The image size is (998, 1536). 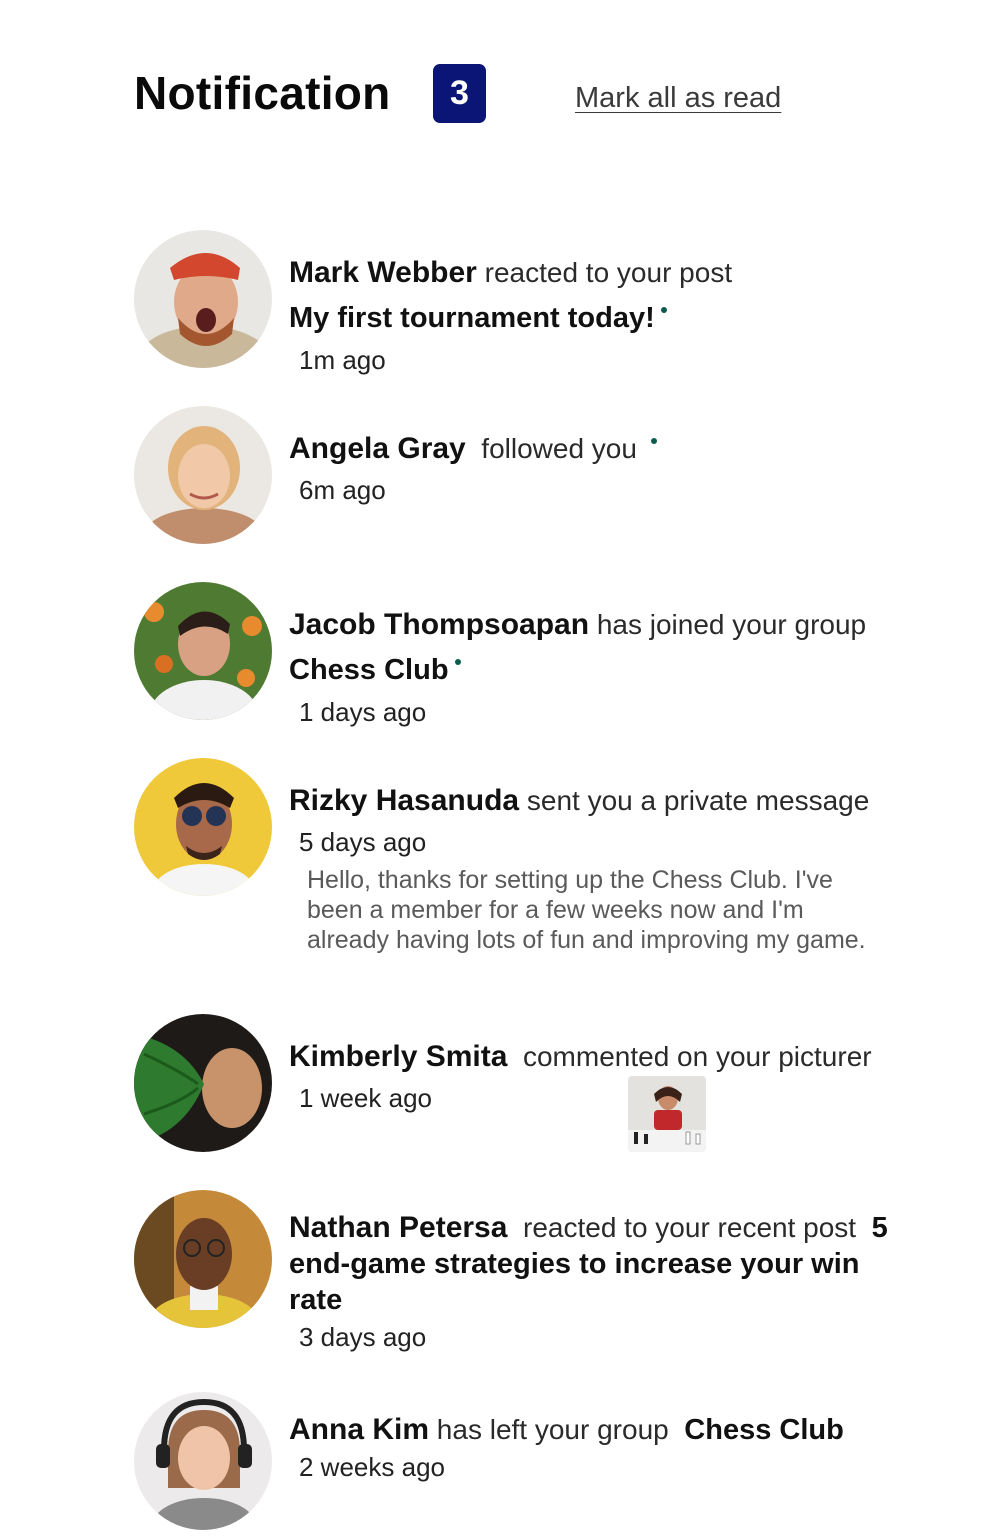 What do you see at coordinates (377, 448) in the screenshot?
I see `user-name: Angela Gray` at bounding box center [377, 448].